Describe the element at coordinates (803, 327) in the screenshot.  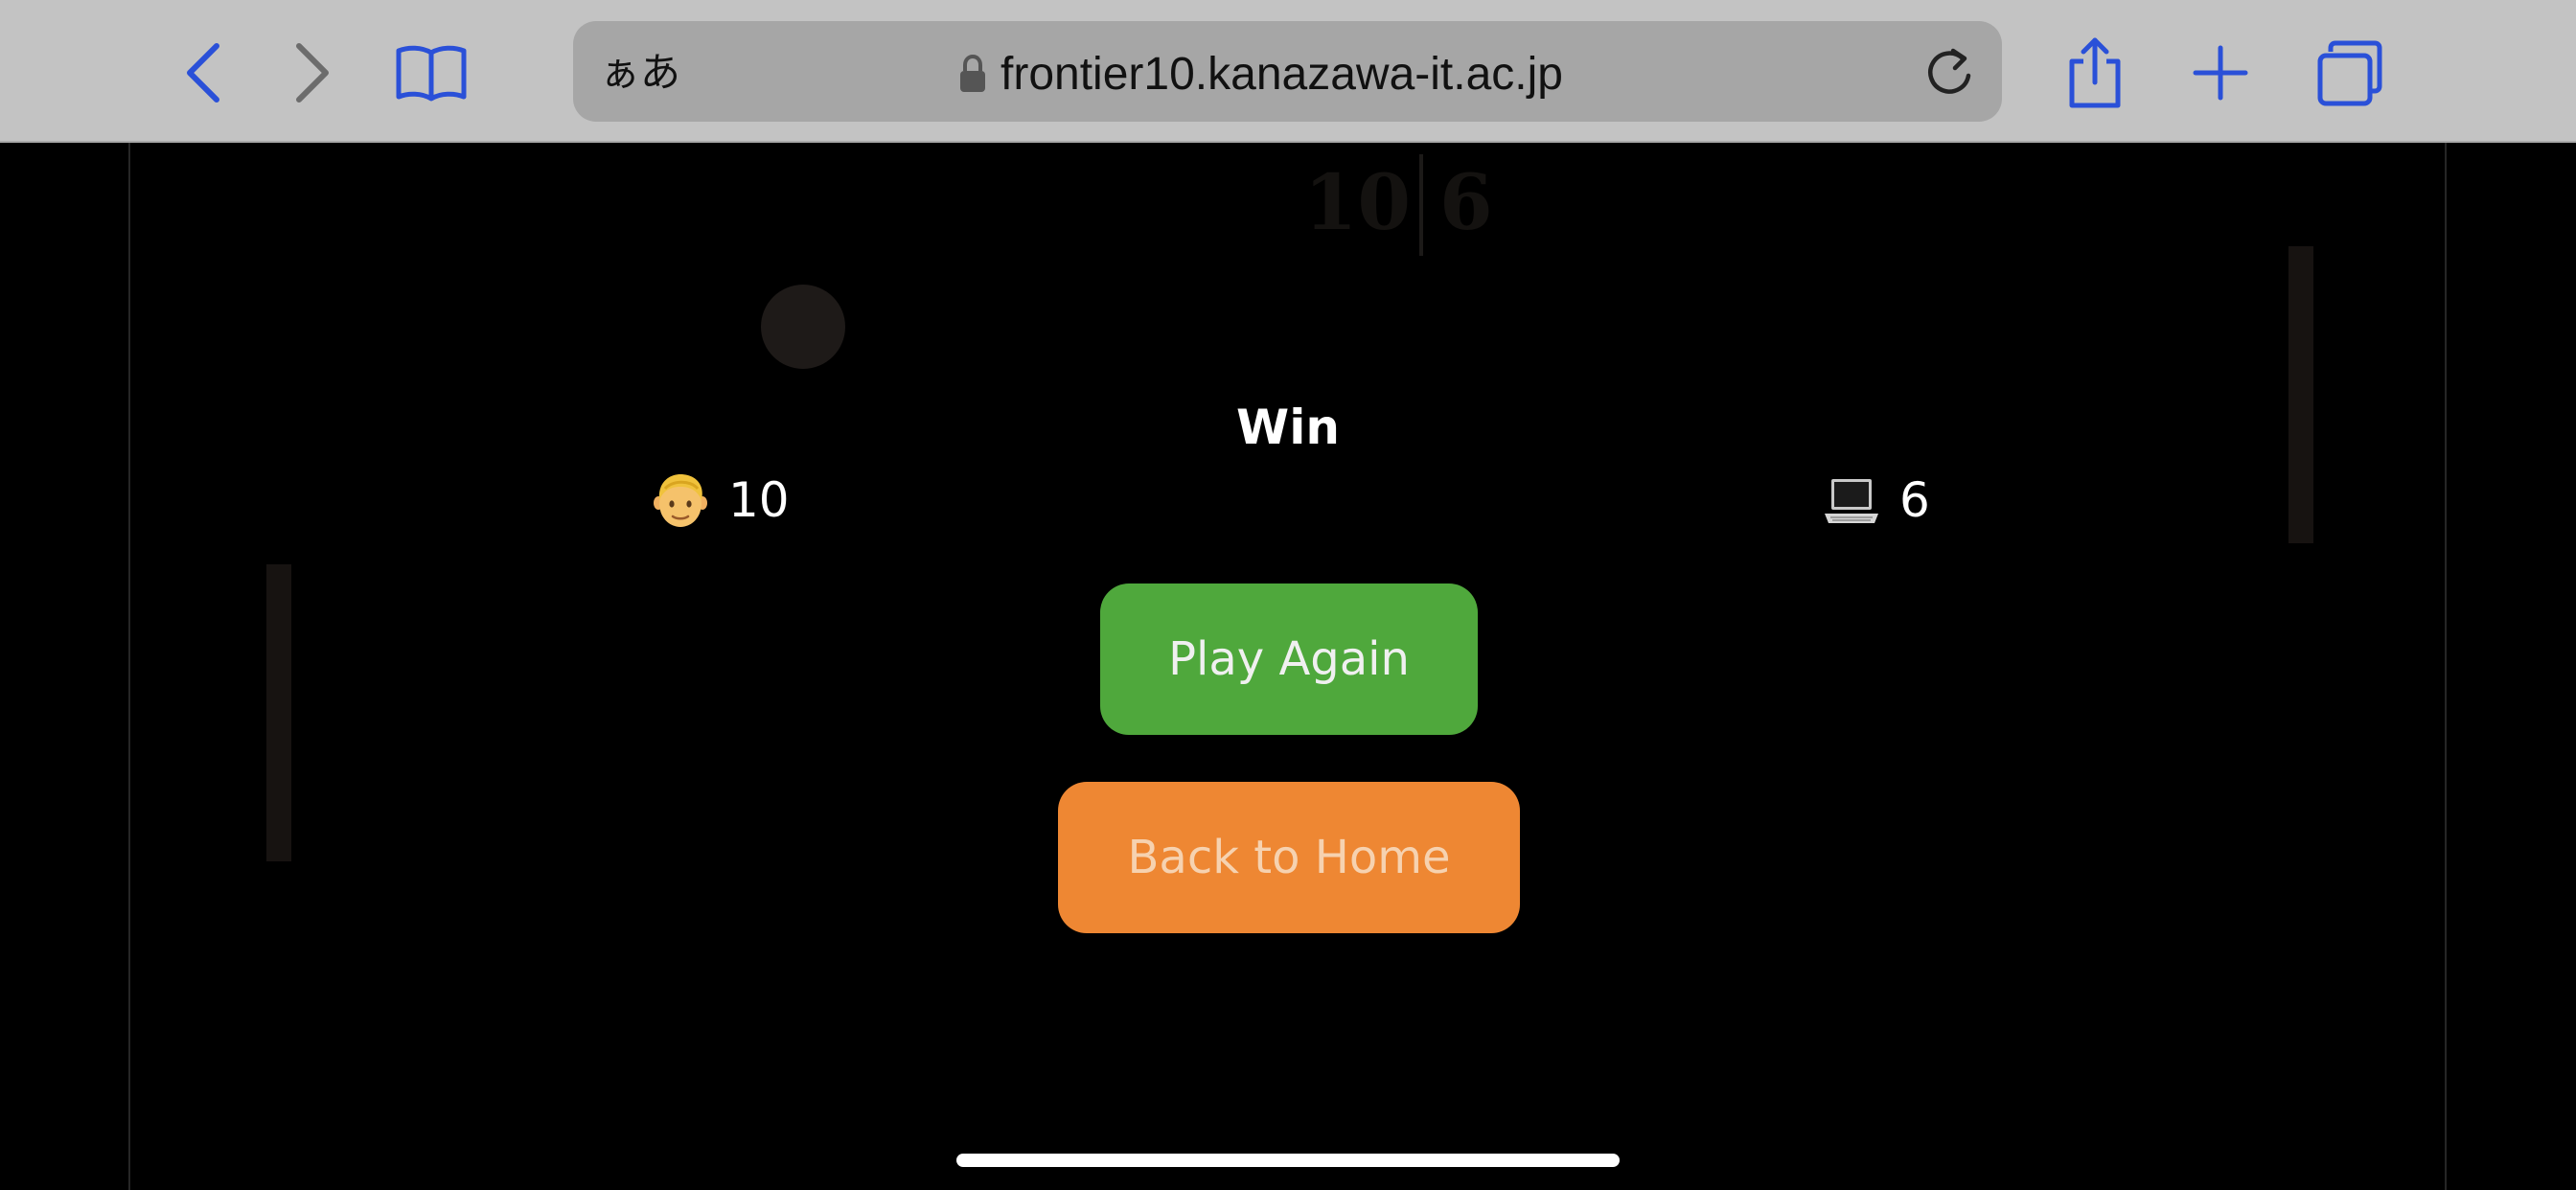
I see `ball` at that location.